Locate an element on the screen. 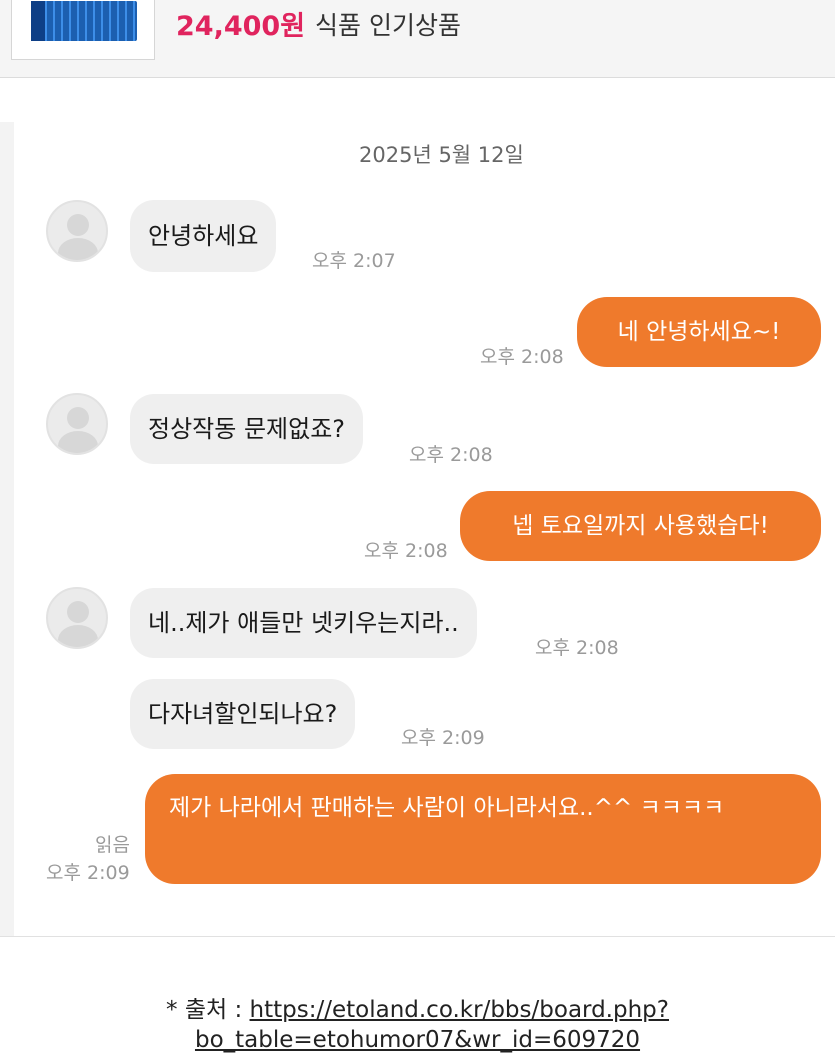 Image resolution: width=835 pixels, height=1055 pixels. product-price: 24,400원 is located at coordinates (241, 26).